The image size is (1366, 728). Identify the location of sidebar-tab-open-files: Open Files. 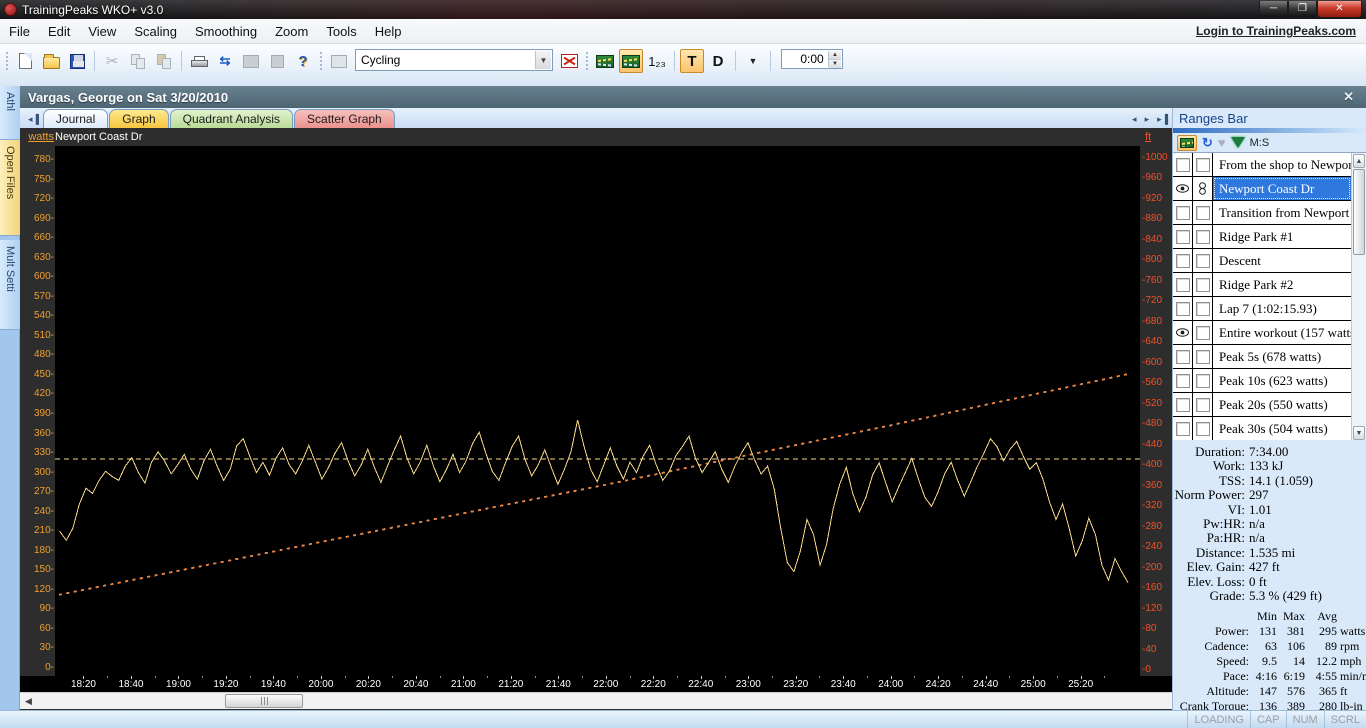
(10, 188).